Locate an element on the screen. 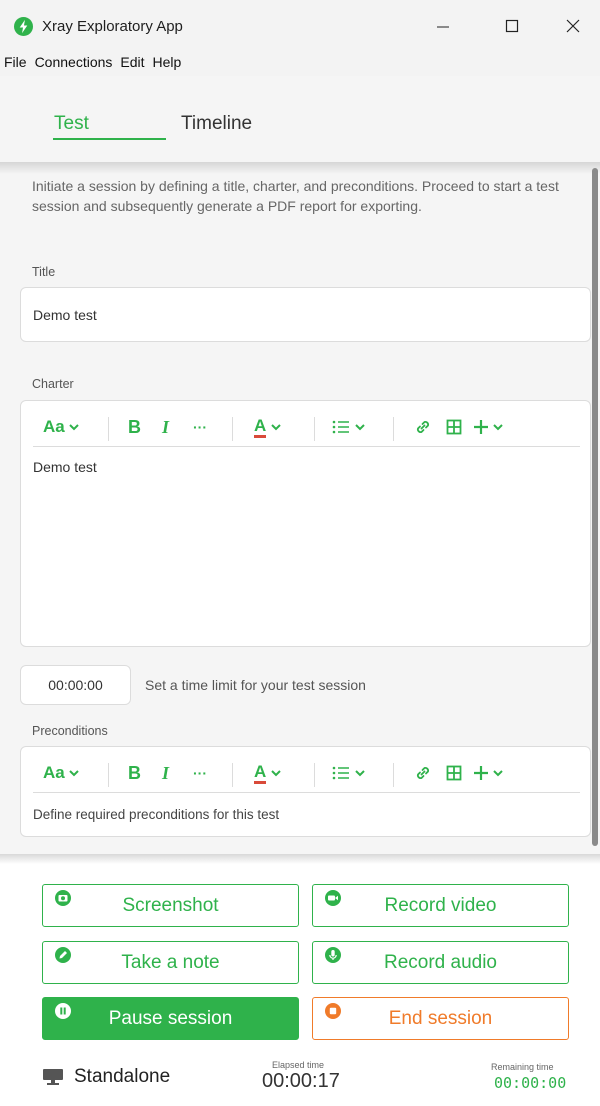 The height and width of the screenshot is (1106, 600). menu-bar: File Connections Edit Help is located at coordinates (300, 64).